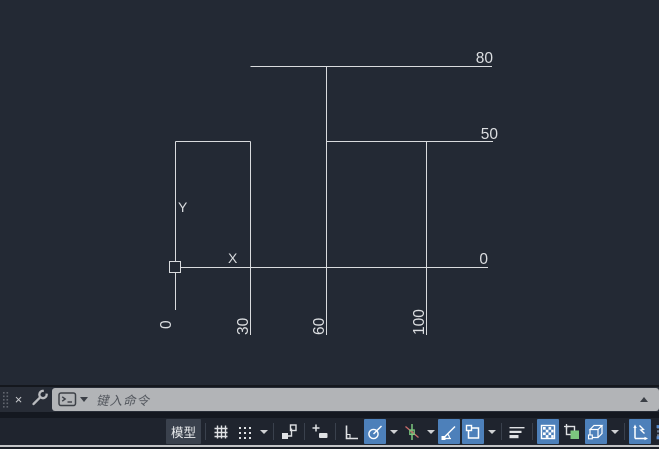 This screenshot has height=449, width=659. What do you see at coordinates (490, 134) in the screenshot?
I see `dim-label-50: 50` at bounding box center [490, 134].